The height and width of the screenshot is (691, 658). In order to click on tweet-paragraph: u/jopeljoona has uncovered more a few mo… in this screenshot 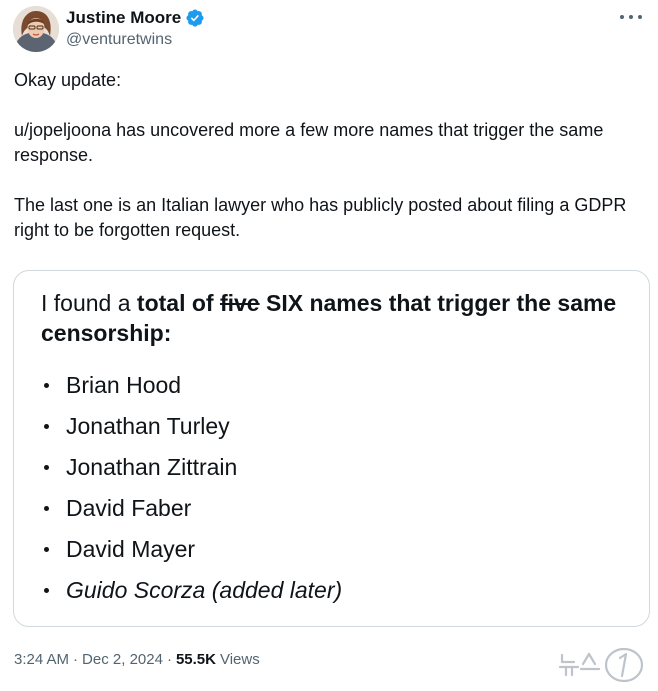, I will do `click(309, 142)`.